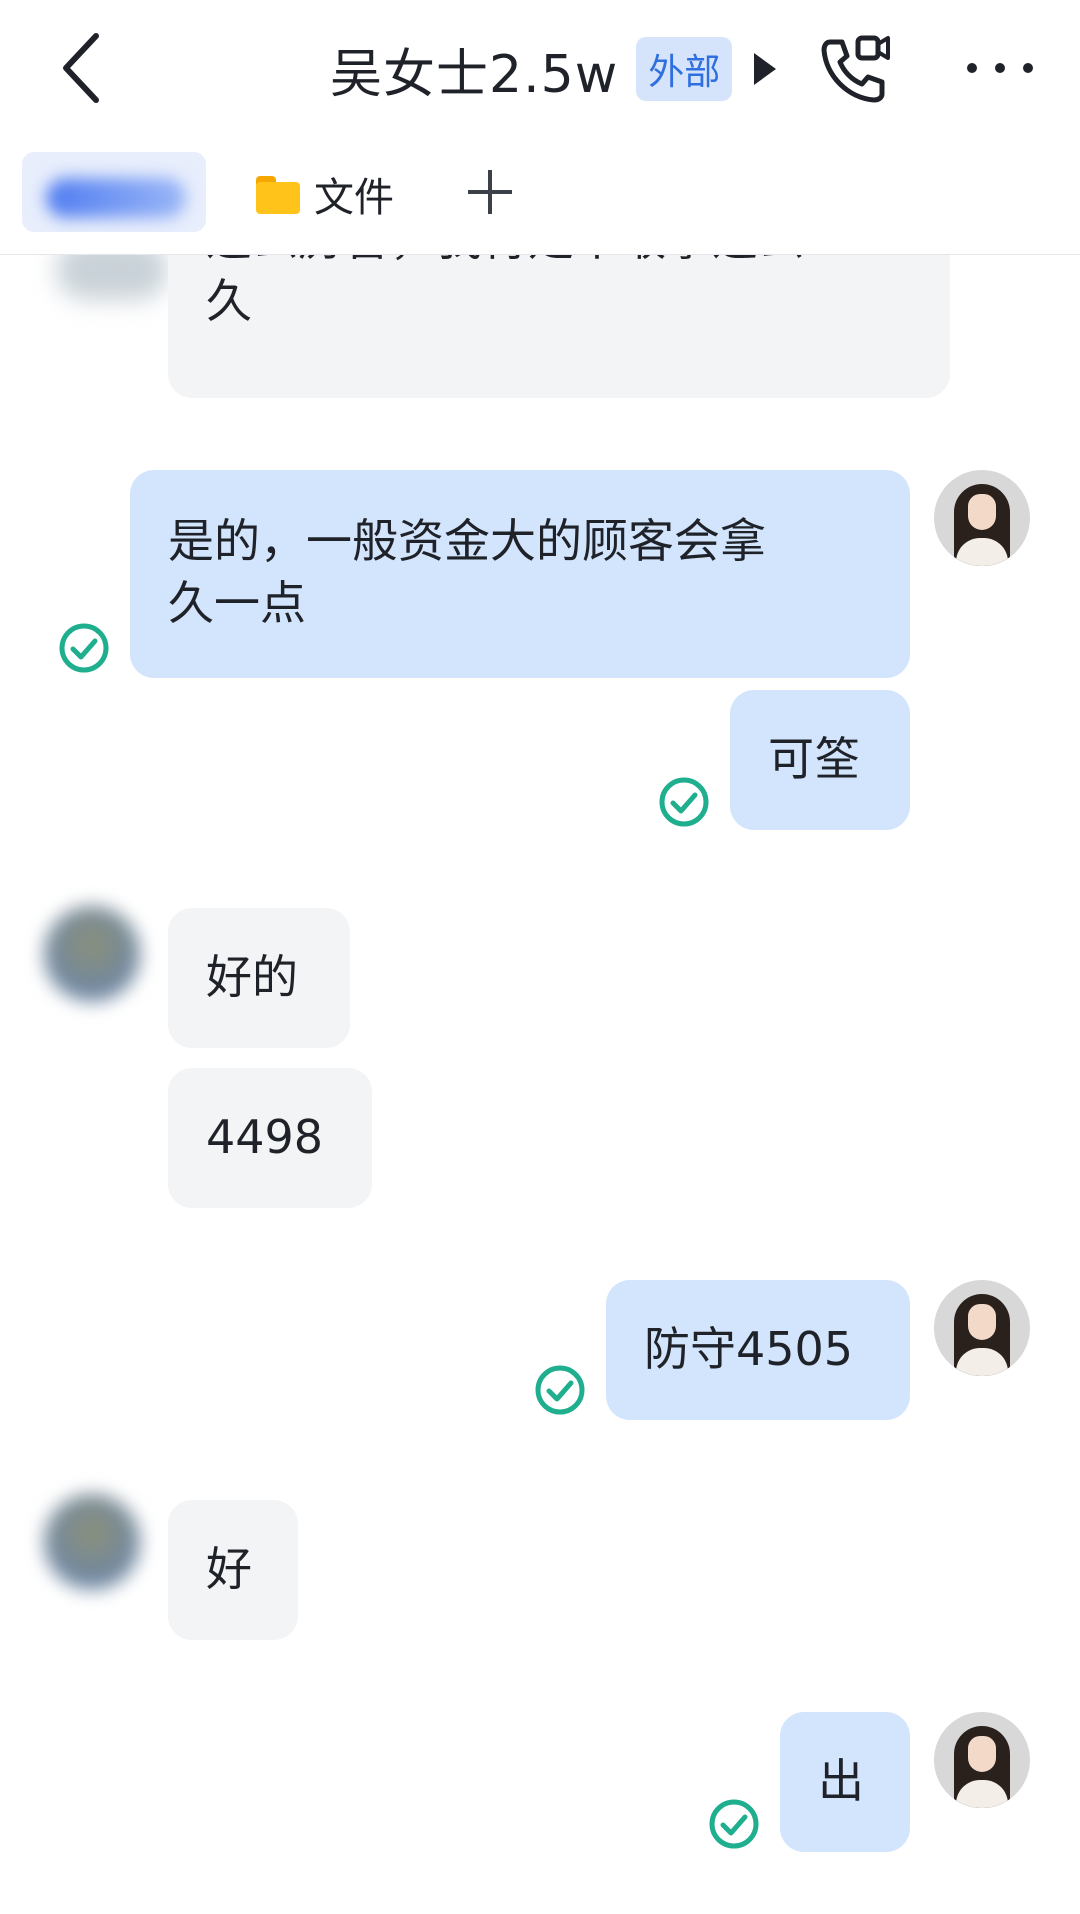 The image size is (1080, 1914). What do you see at coordinates (749, 1349) in the screenshot?
I see `message-text: 防守4505` at bounding box center [749, 1349].